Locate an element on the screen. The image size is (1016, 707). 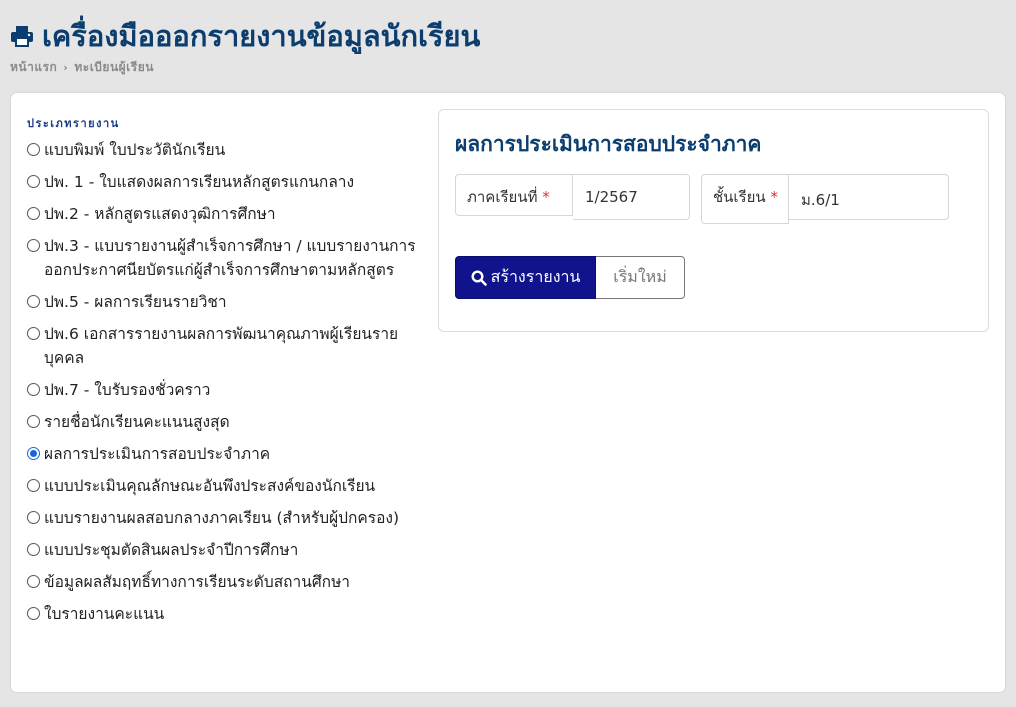
class-field: ชั้นเรียน * ม.6/1 is located at coordinates (825, 199).